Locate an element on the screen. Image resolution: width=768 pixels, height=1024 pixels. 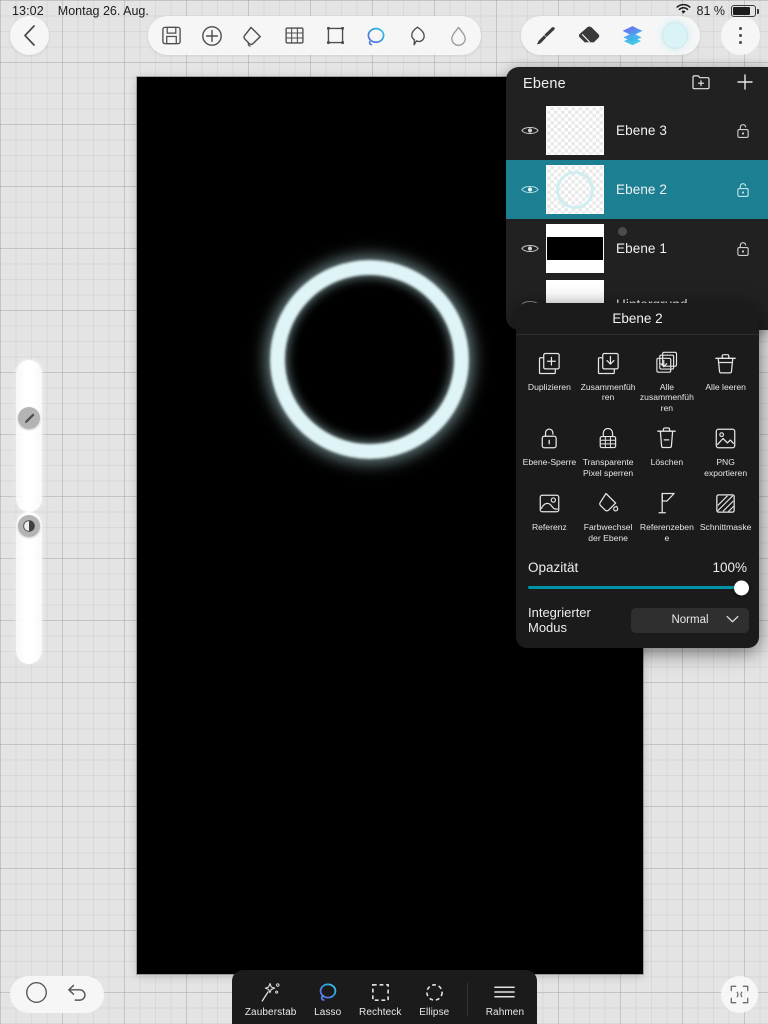
transform-frame-icon is located at coordinates (335, 36).